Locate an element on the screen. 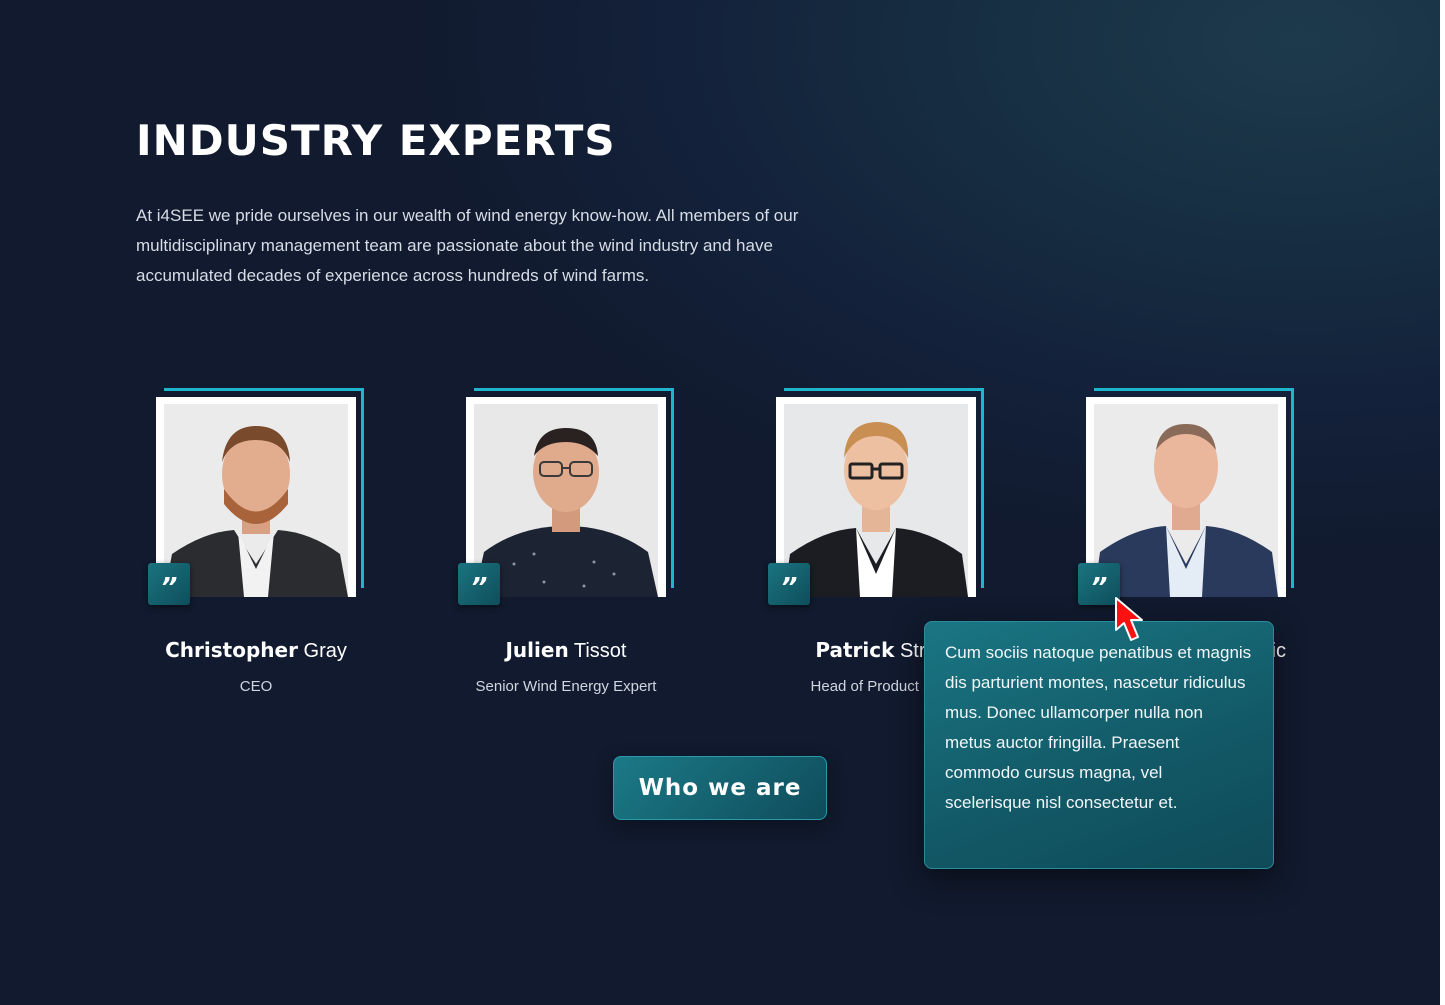 The height and width of the screenshot is (1005, 1445). expert-role: Senior Wind Energy Expert is located at coordinates (566, 686).